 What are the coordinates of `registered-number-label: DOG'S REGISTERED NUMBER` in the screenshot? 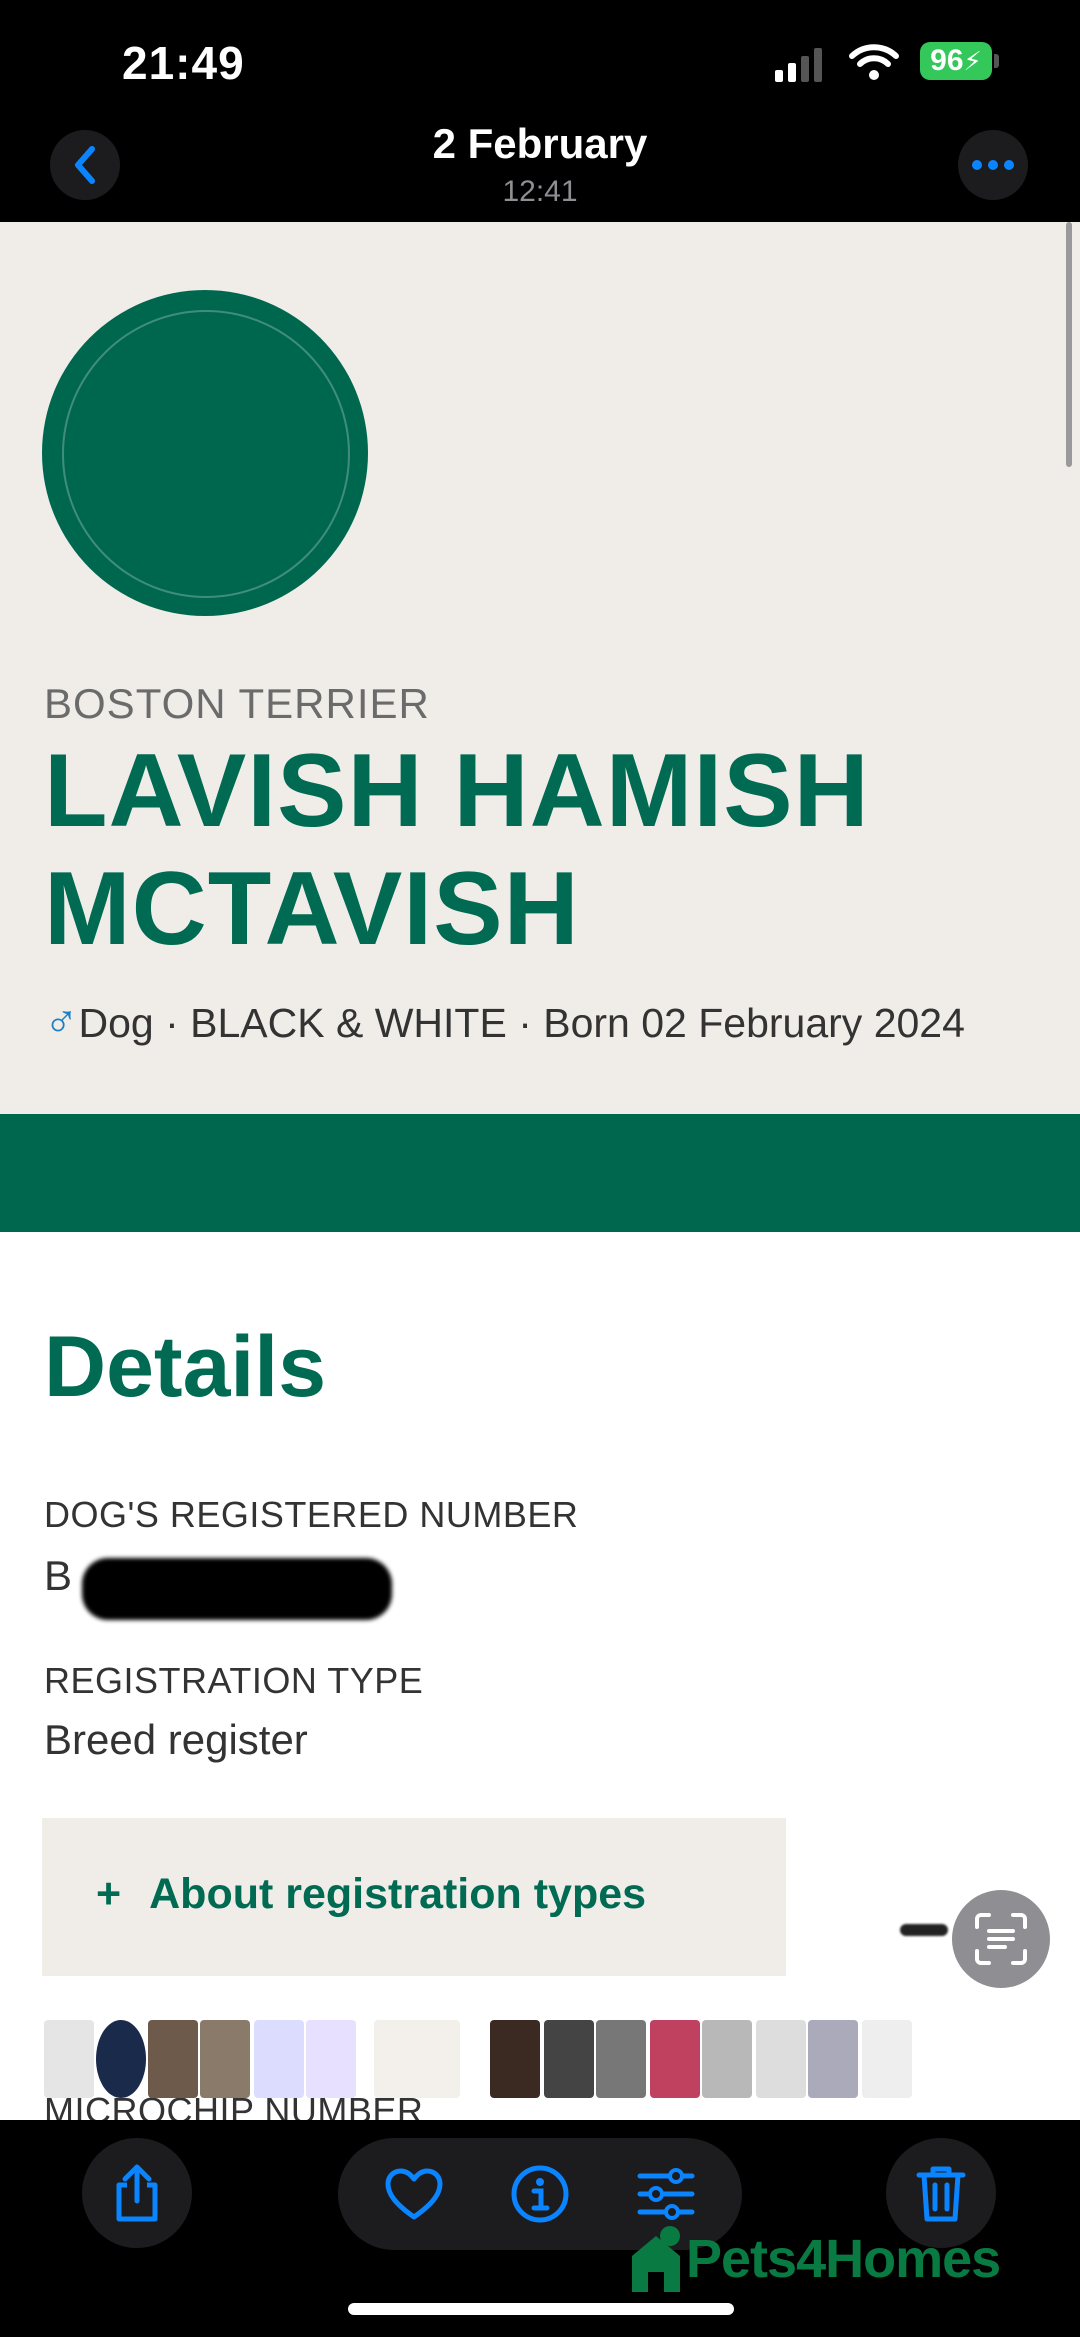 It's located at (311, 1514).